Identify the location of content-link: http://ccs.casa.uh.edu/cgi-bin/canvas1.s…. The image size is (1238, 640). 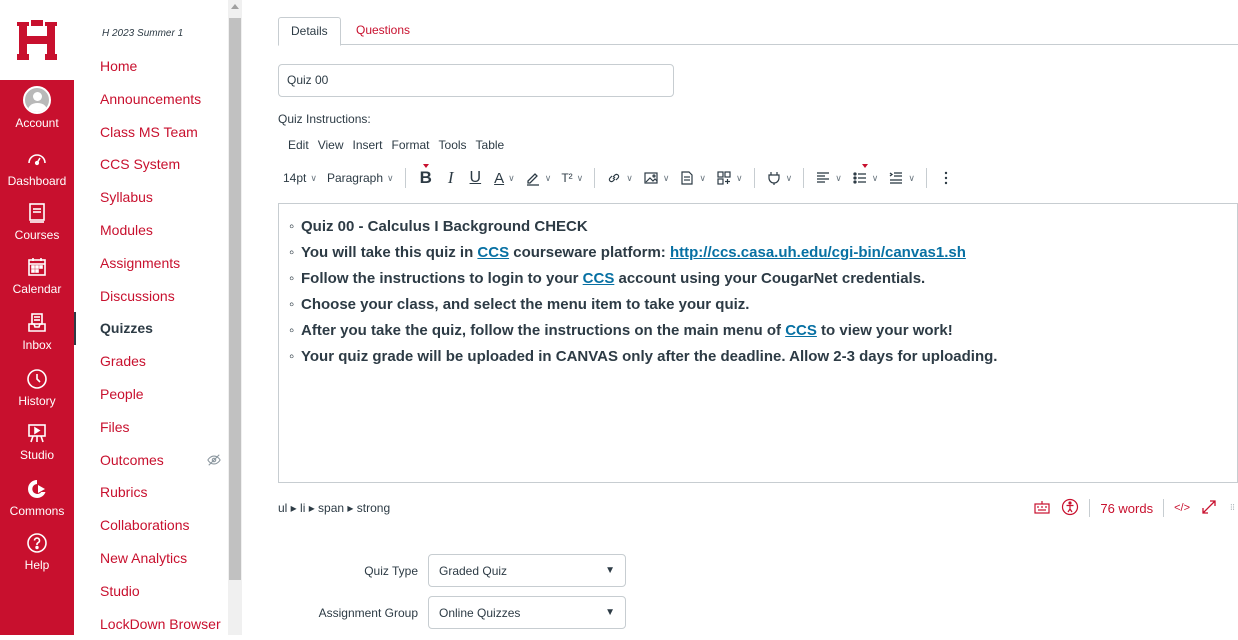
(818, 252).